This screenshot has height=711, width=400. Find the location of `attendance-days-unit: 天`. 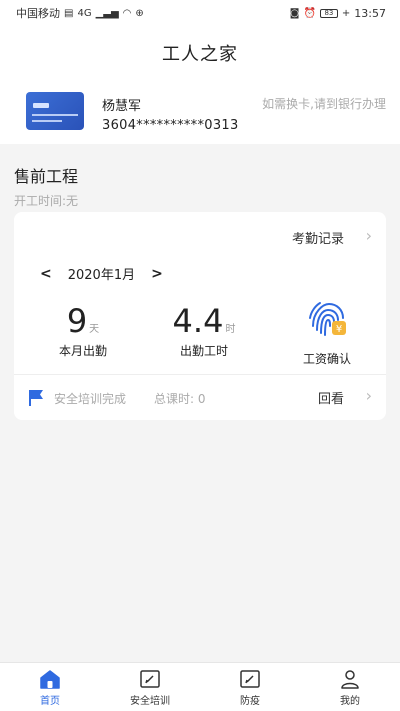

attendance-days-unit: 天 is located at coordinates (94, 329).